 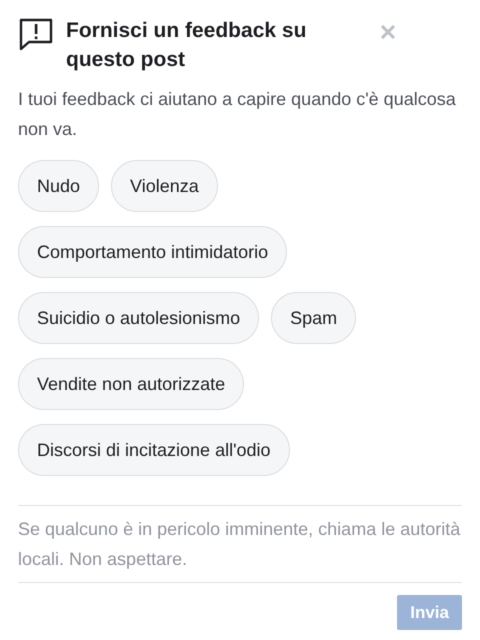 I want to click on report-icon, so click(x=36, y=35).